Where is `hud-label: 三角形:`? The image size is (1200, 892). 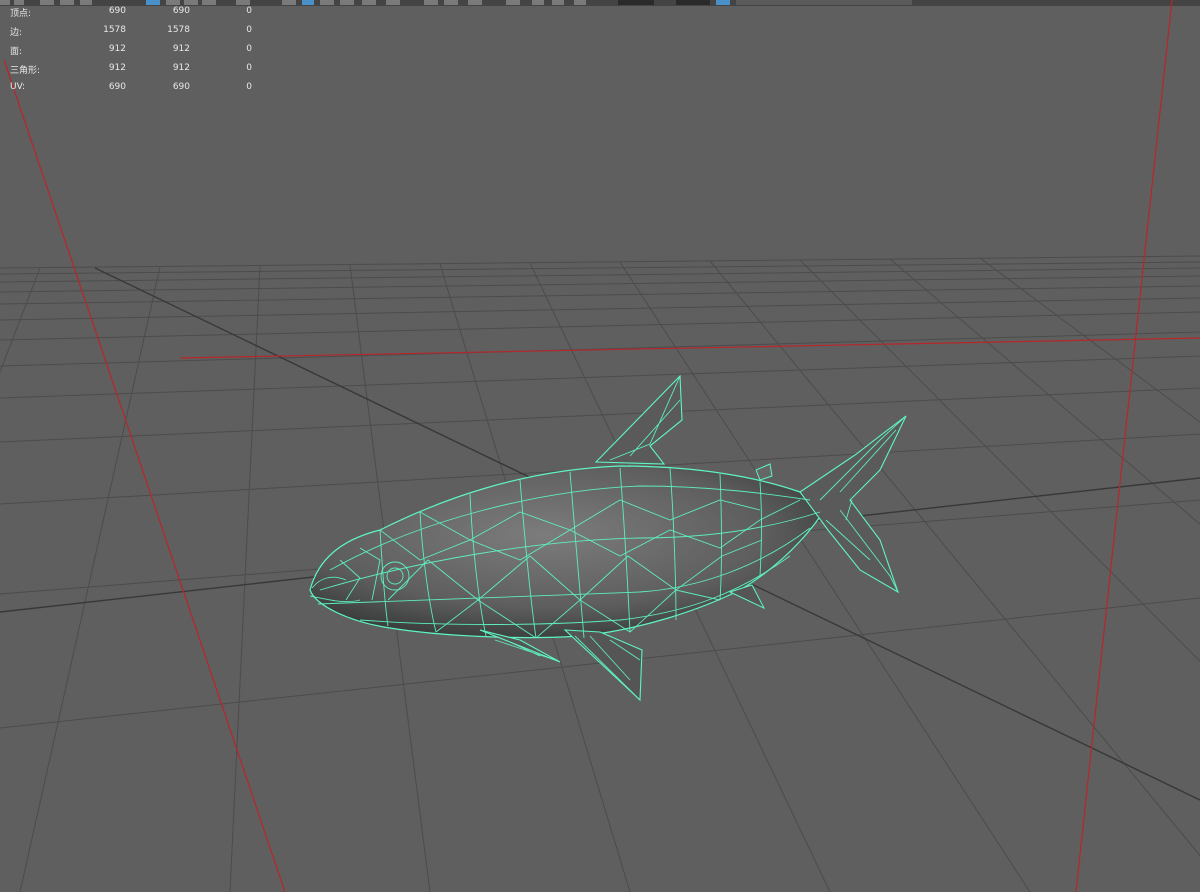 hud-label: 三角形: is located at coordinates (25, 71).